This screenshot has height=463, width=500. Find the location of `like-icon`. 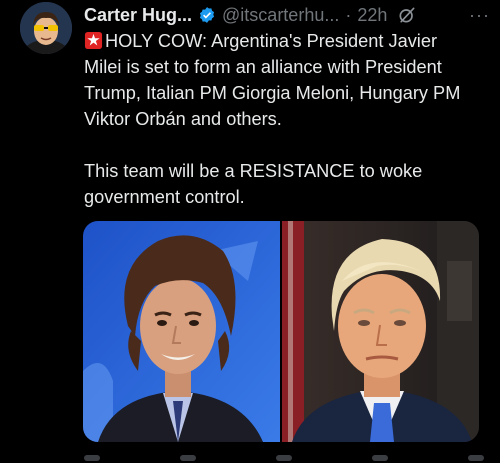

like-icon is located at coordinates (284, 458).